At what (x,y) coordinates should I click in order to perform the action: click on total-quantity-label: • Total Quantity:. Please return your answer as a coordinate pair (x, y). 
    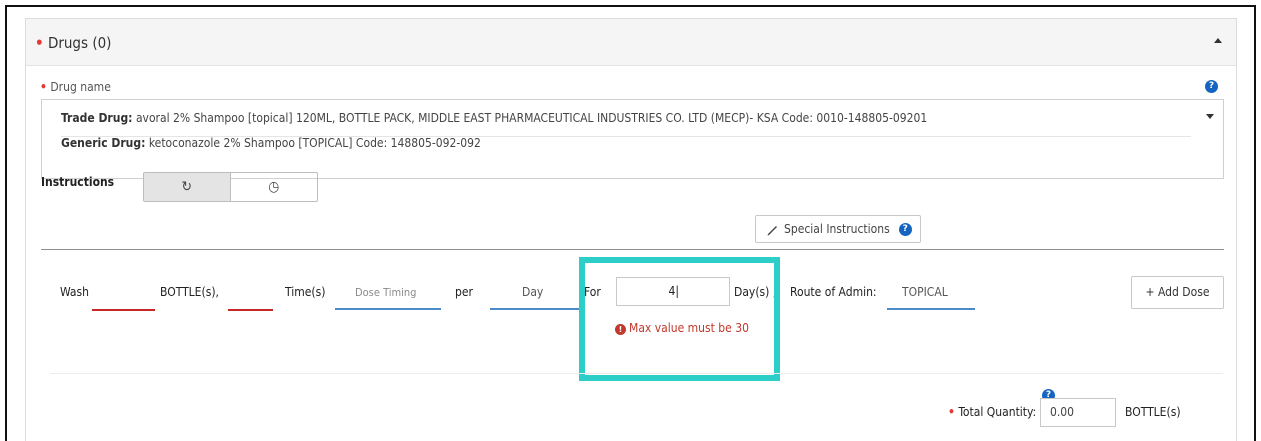
    Looking at the image, I should click on (992, 412).